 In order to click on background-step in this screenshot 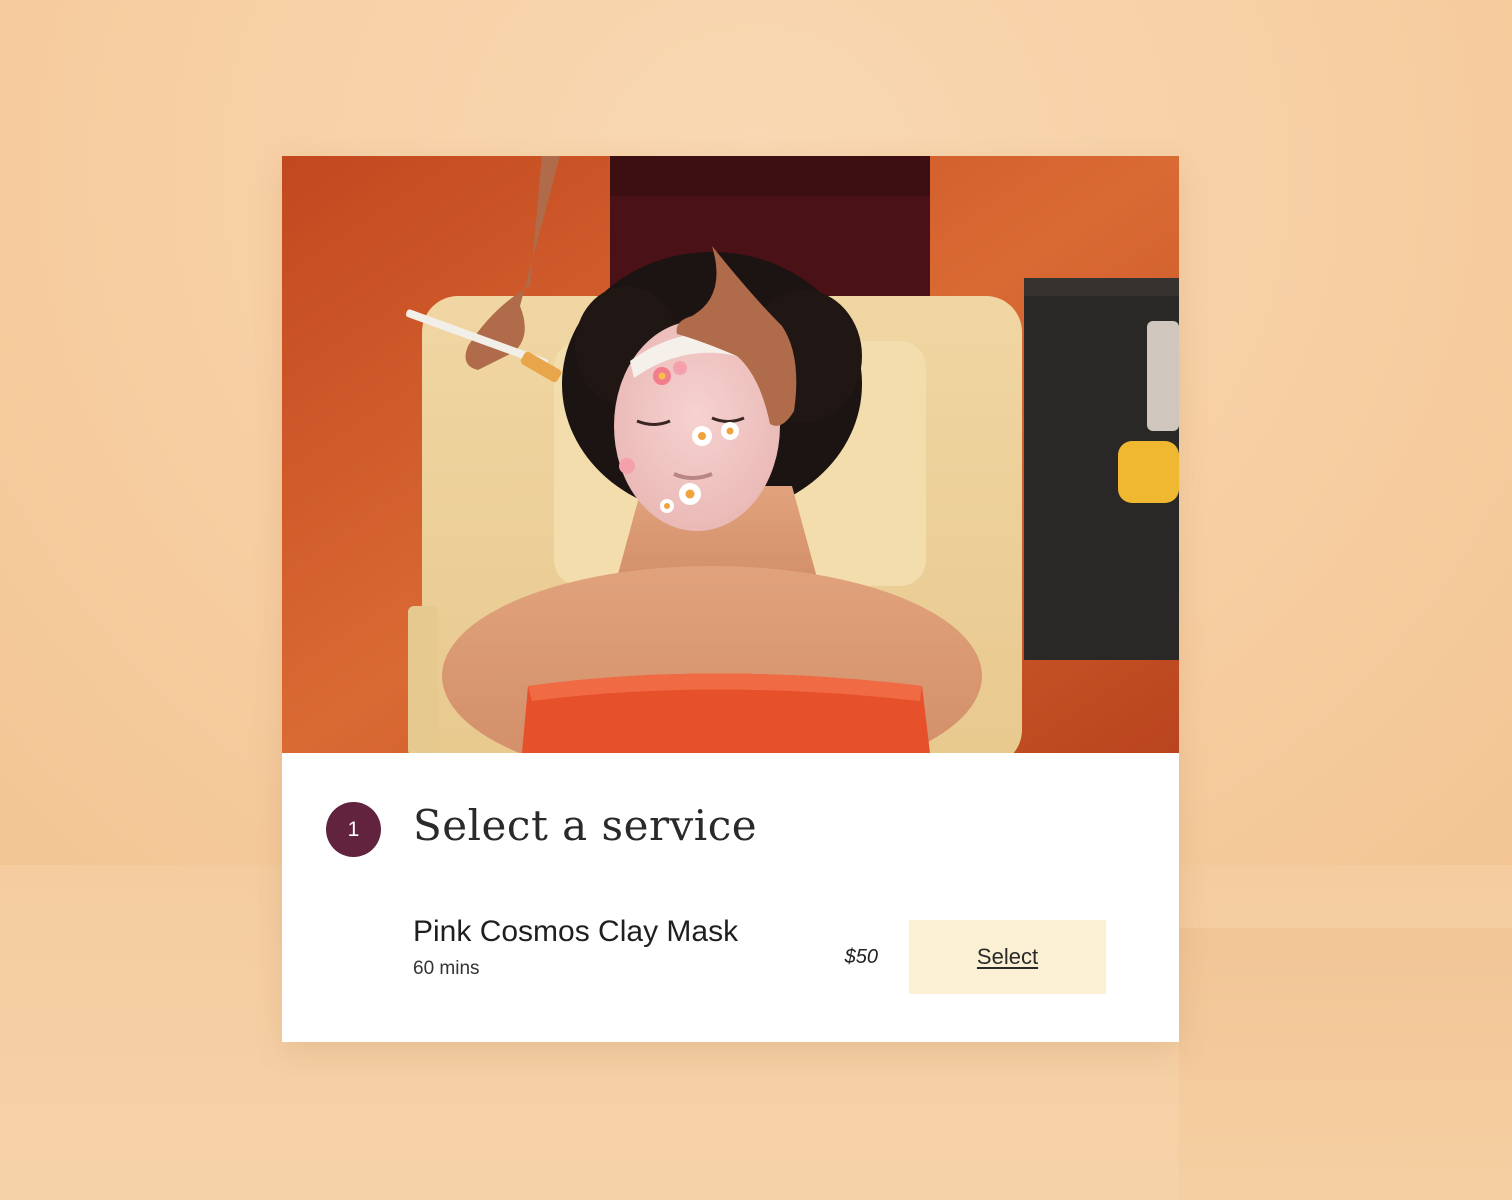, I will do `click(1345, 1064)`.